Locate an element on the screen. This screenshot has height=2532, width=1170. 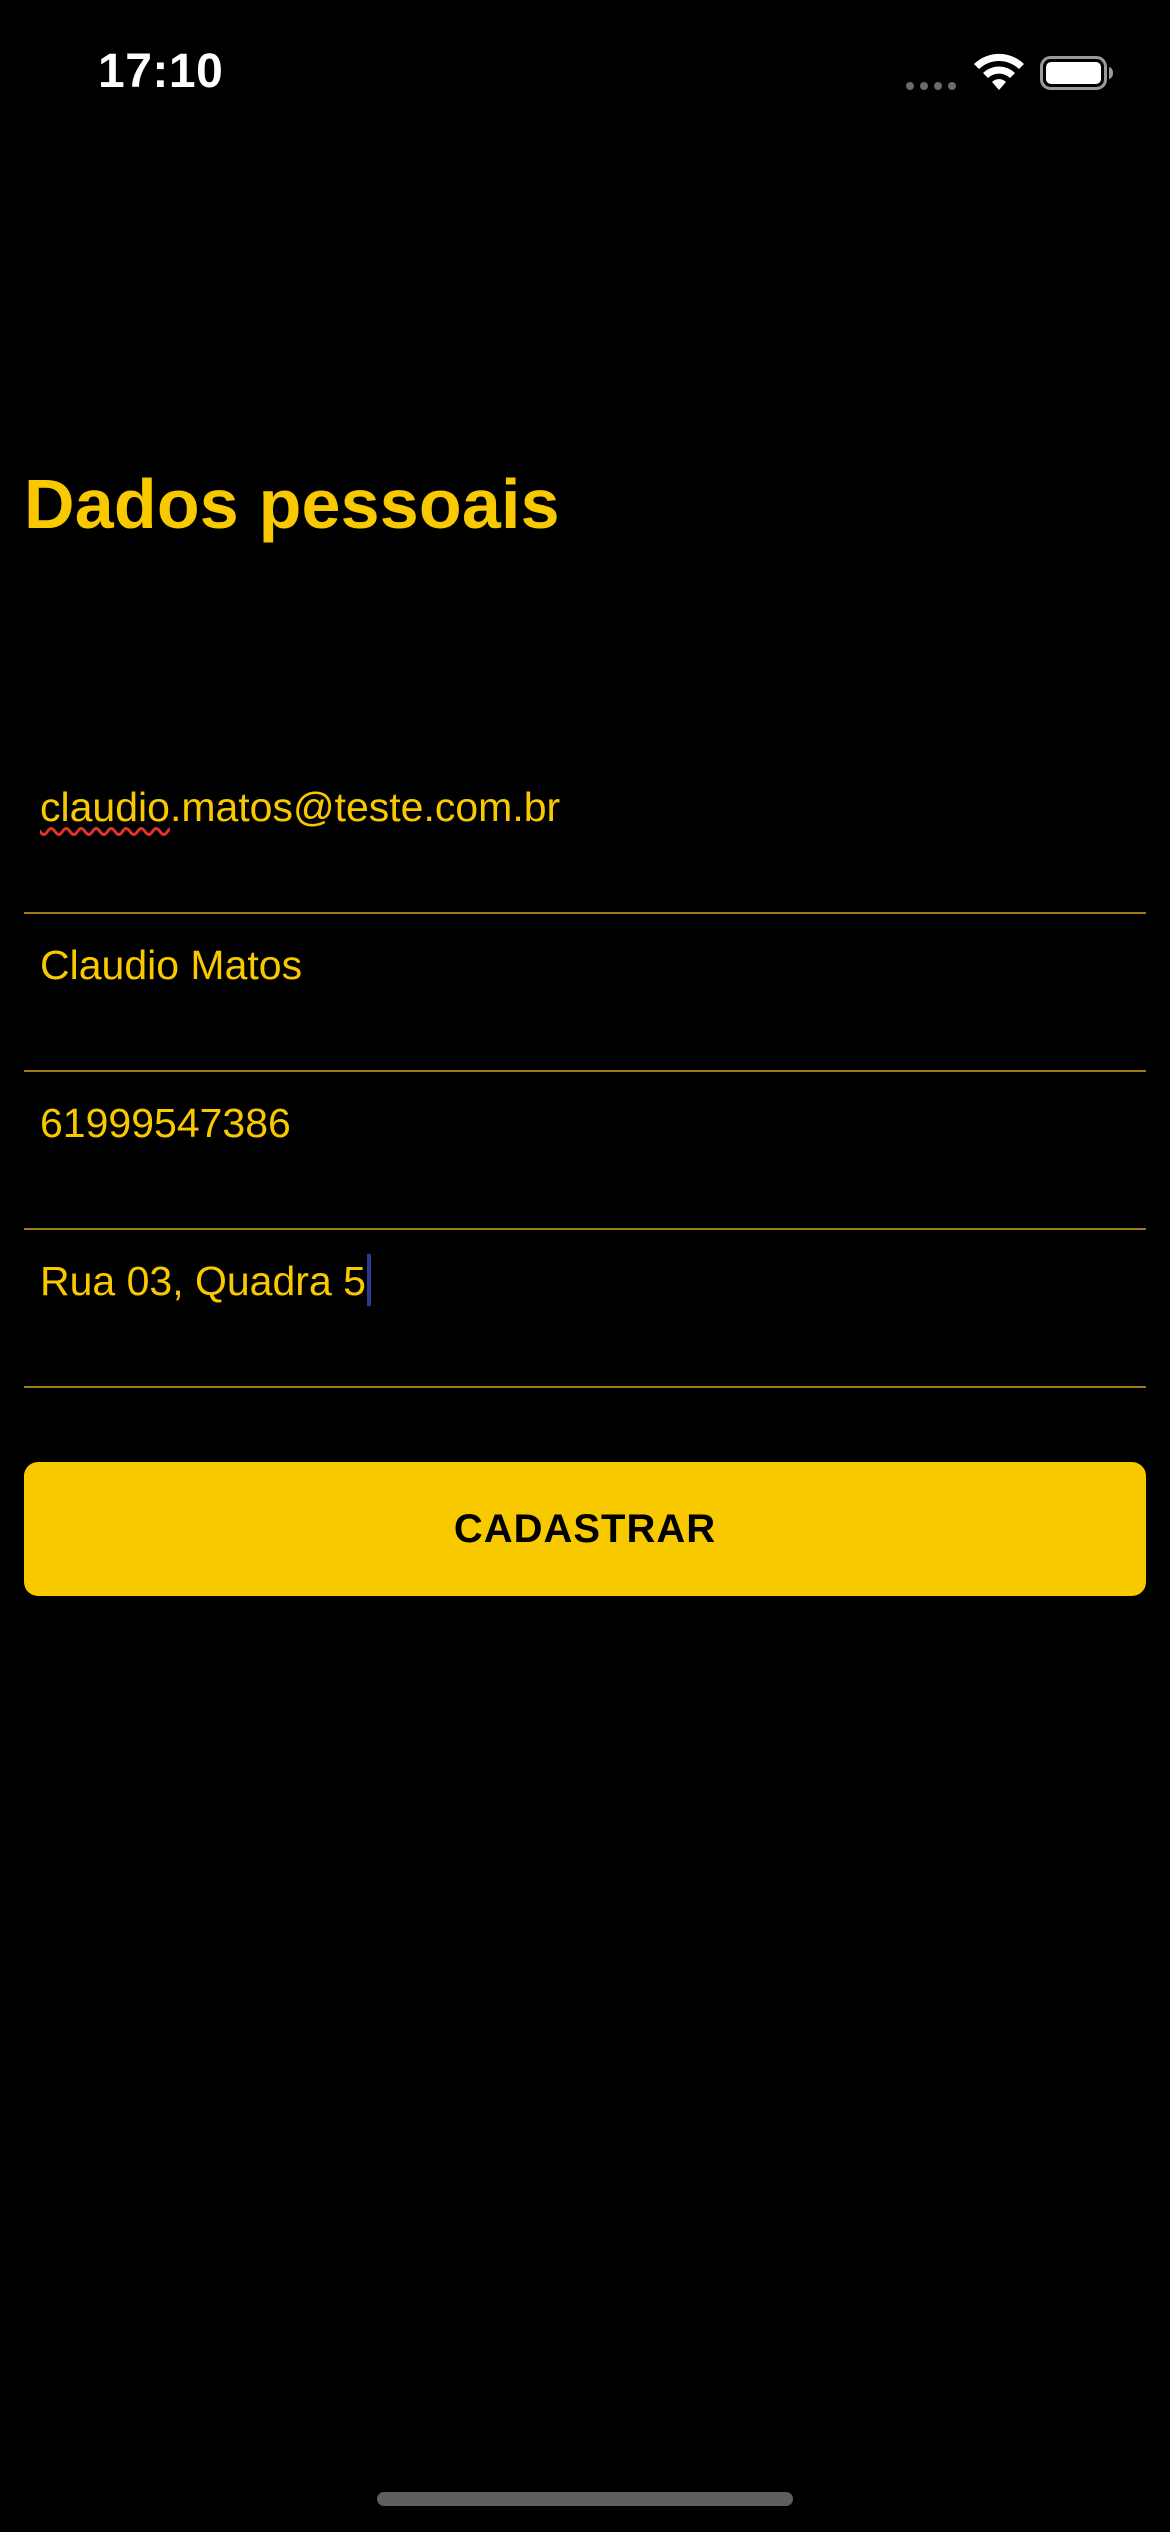
email-field-value-rest: .matos@teste.com.br is located at coordinates (365, 807).